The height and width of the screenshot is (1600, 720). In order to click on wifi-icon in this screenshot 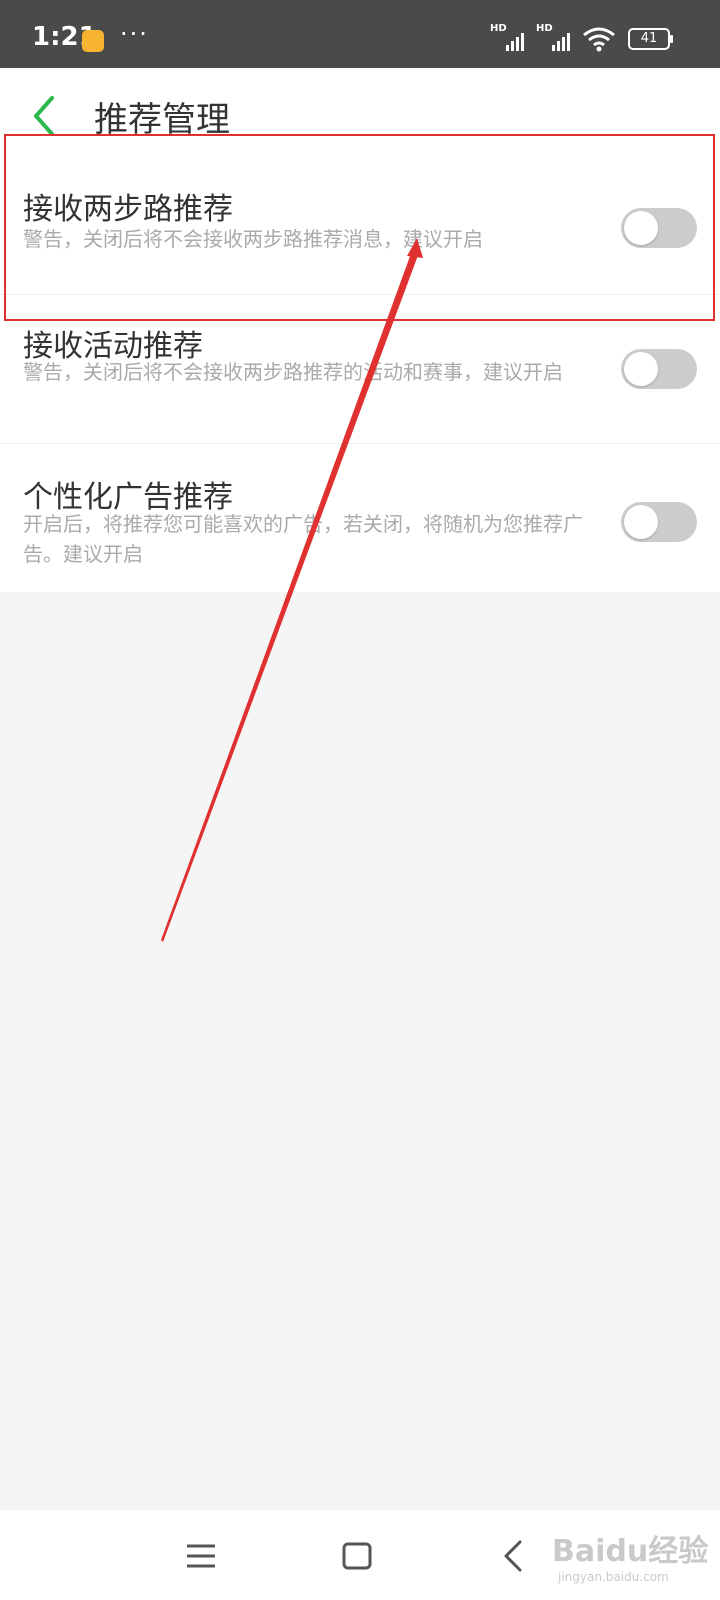, I will do `click(599, 39)`.